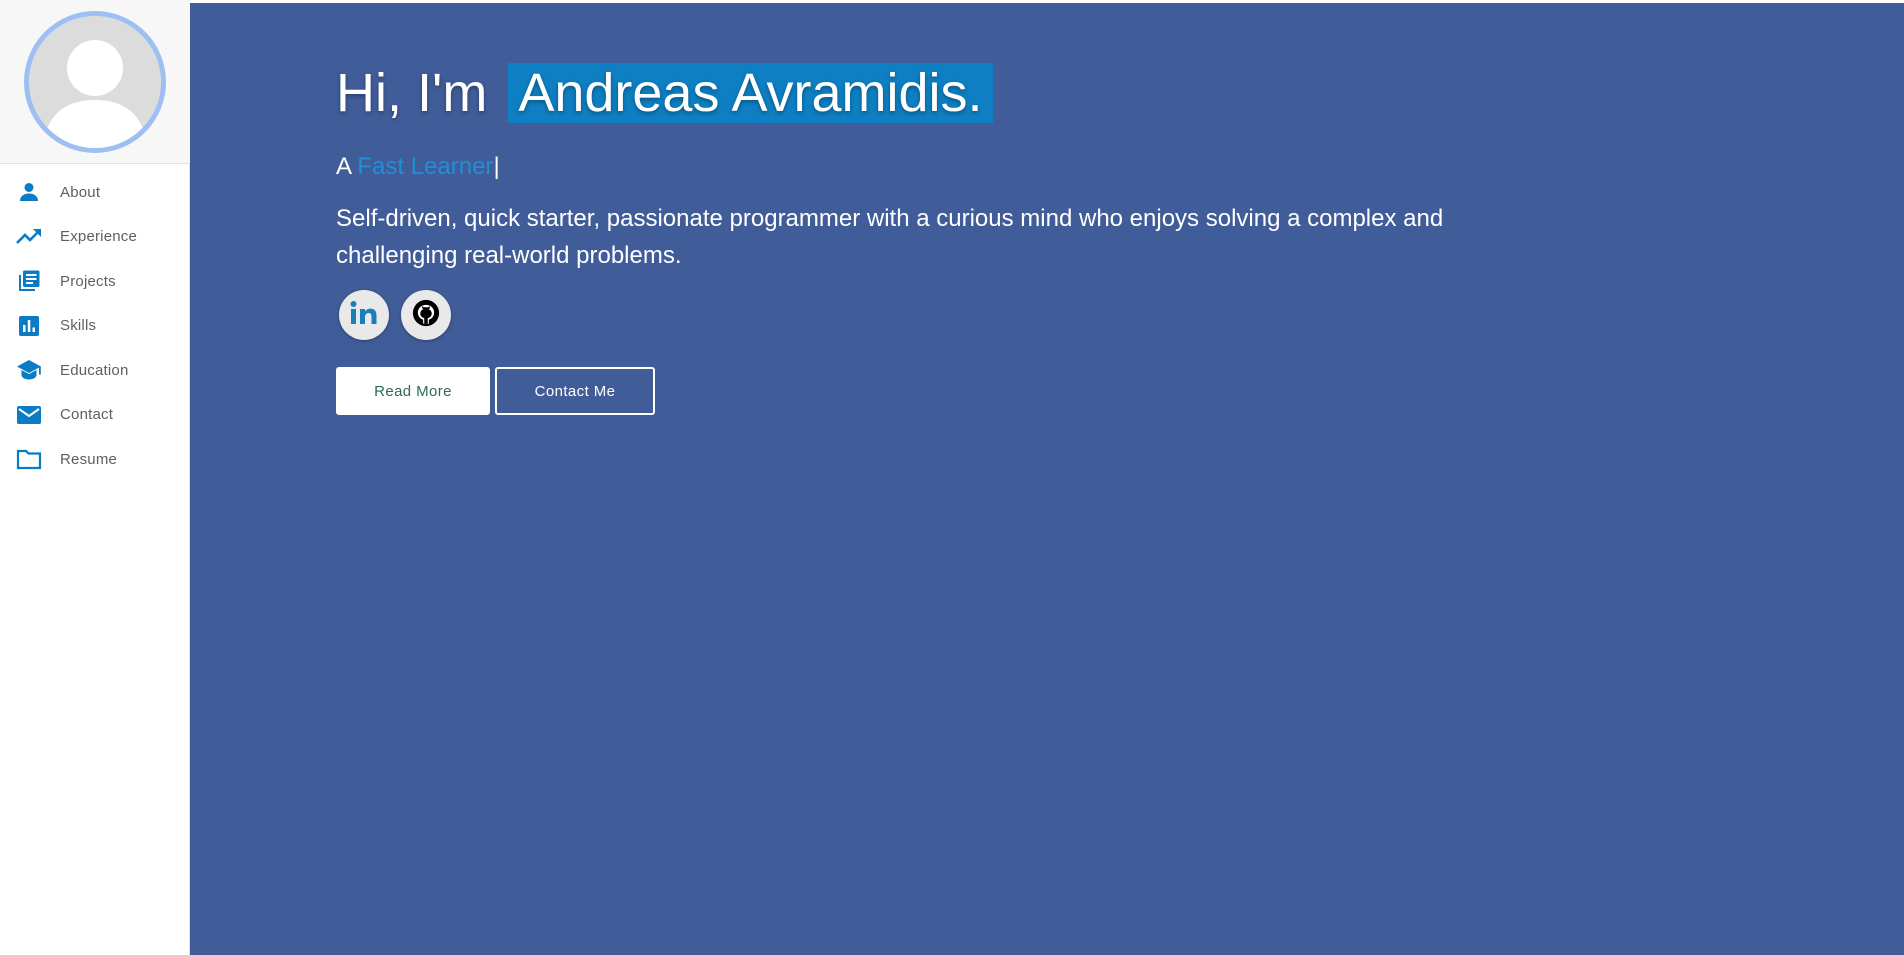 The image size is (1904, 955). I want to click on sidebar-item-projects: Projects, so click(94, 281).